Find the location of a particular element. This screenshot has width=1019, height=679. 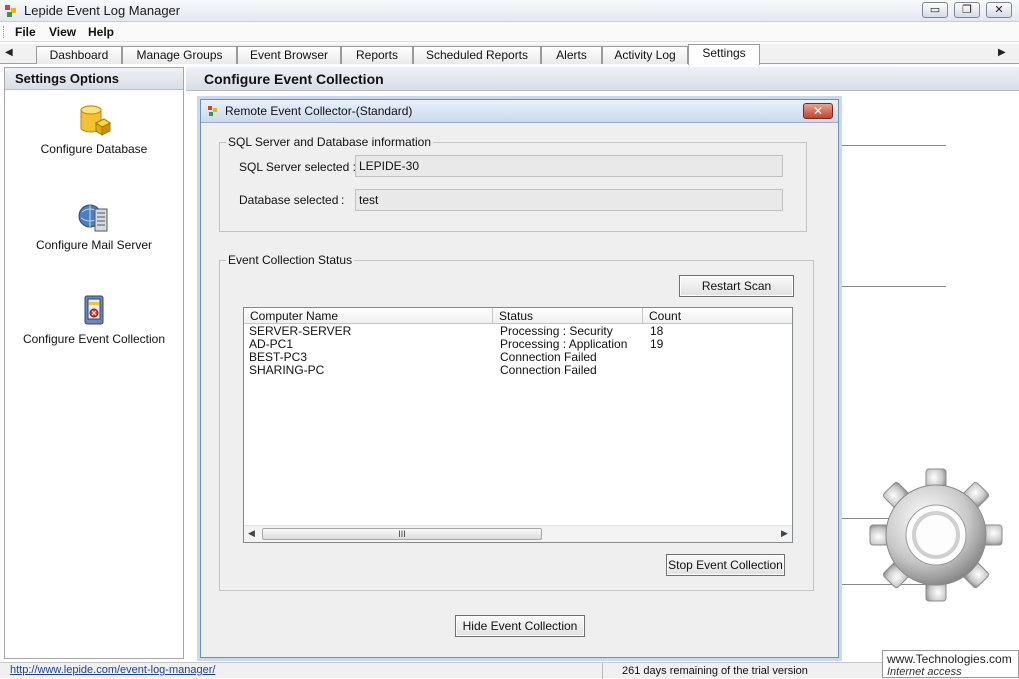

restore-button: ❐ is located at coordinates (967, 10).